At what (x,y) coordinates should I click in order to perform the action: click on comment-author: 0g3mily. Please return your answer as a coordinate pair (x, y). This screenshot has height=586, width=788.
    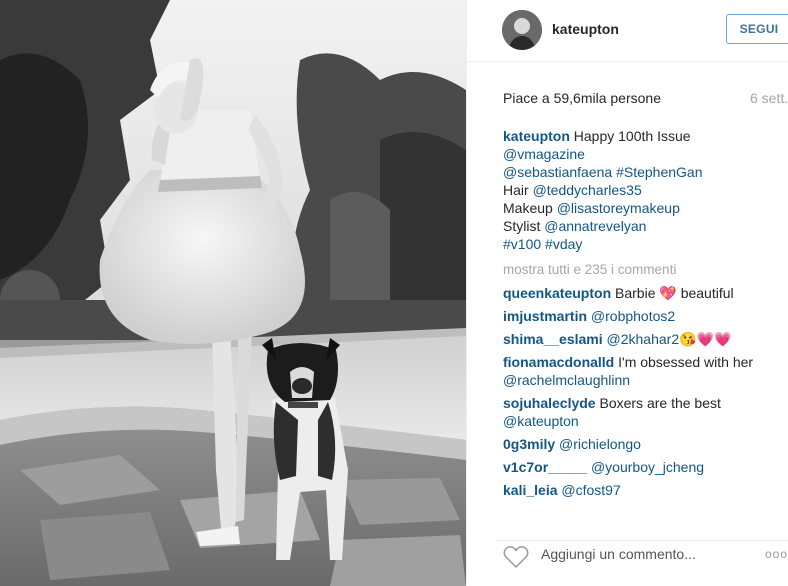
    Looking at the image, I should click on (529, 444).